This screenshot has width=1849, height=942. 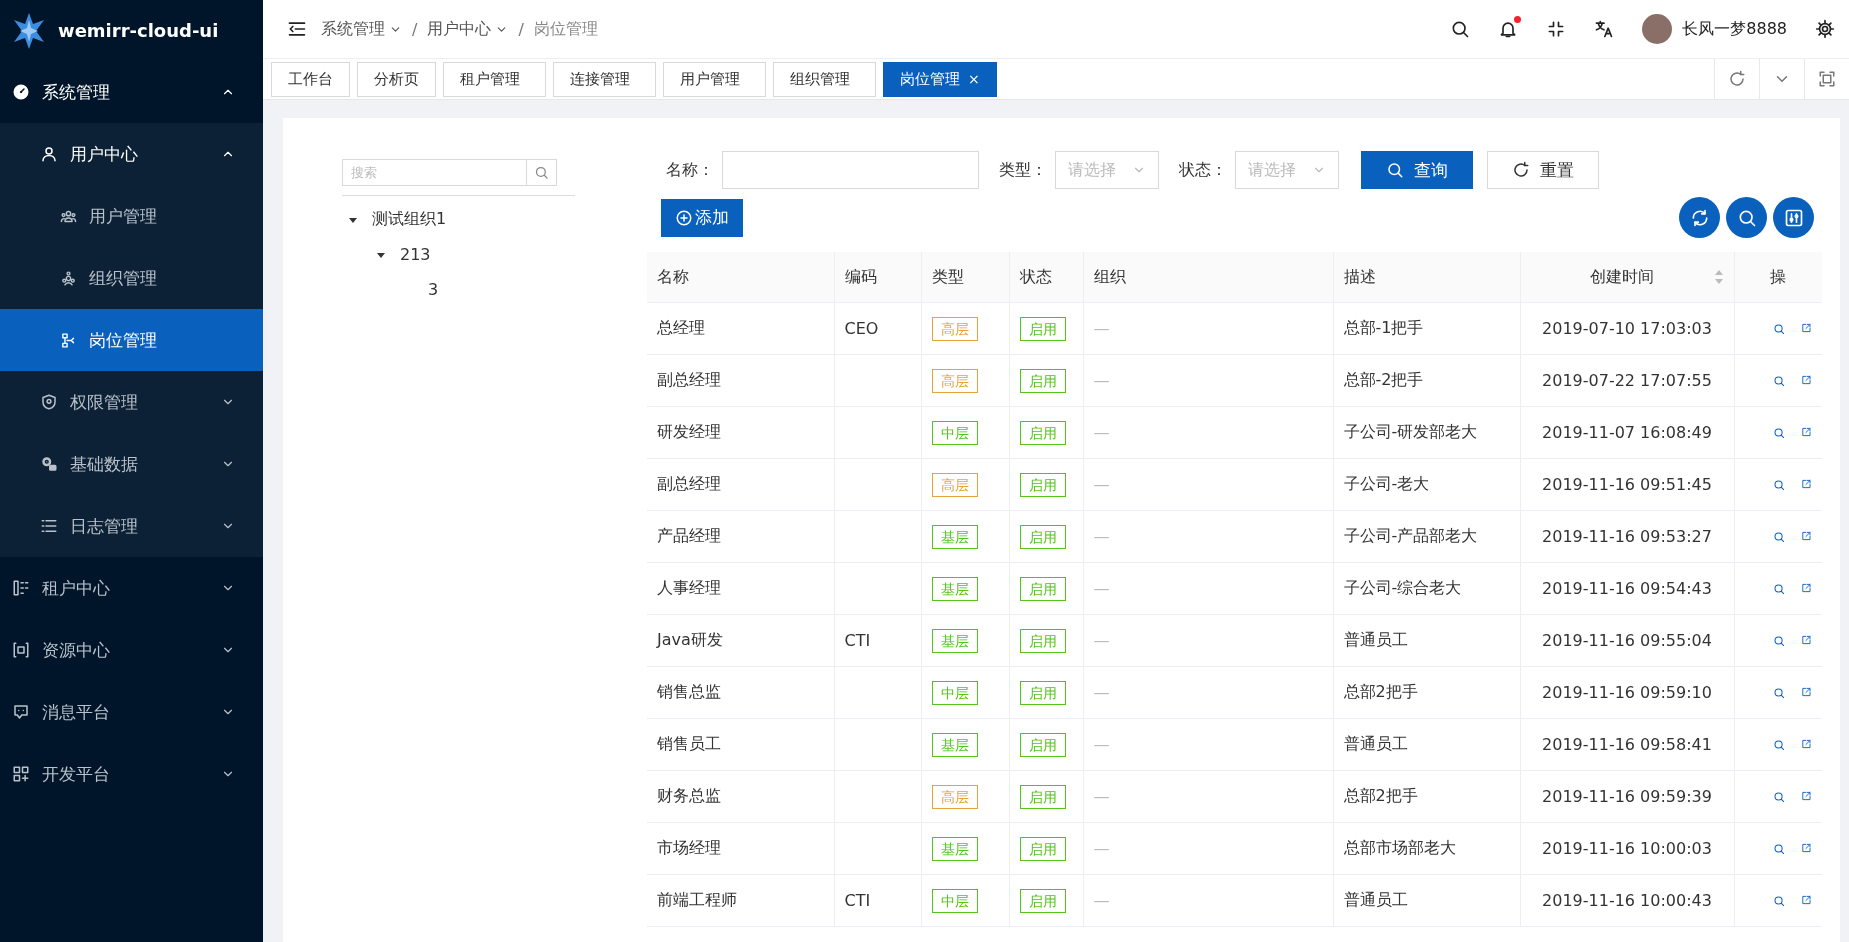 I want to click on table-cell: 2019-11-16 09:59:39, so click(x=1627, y=796).